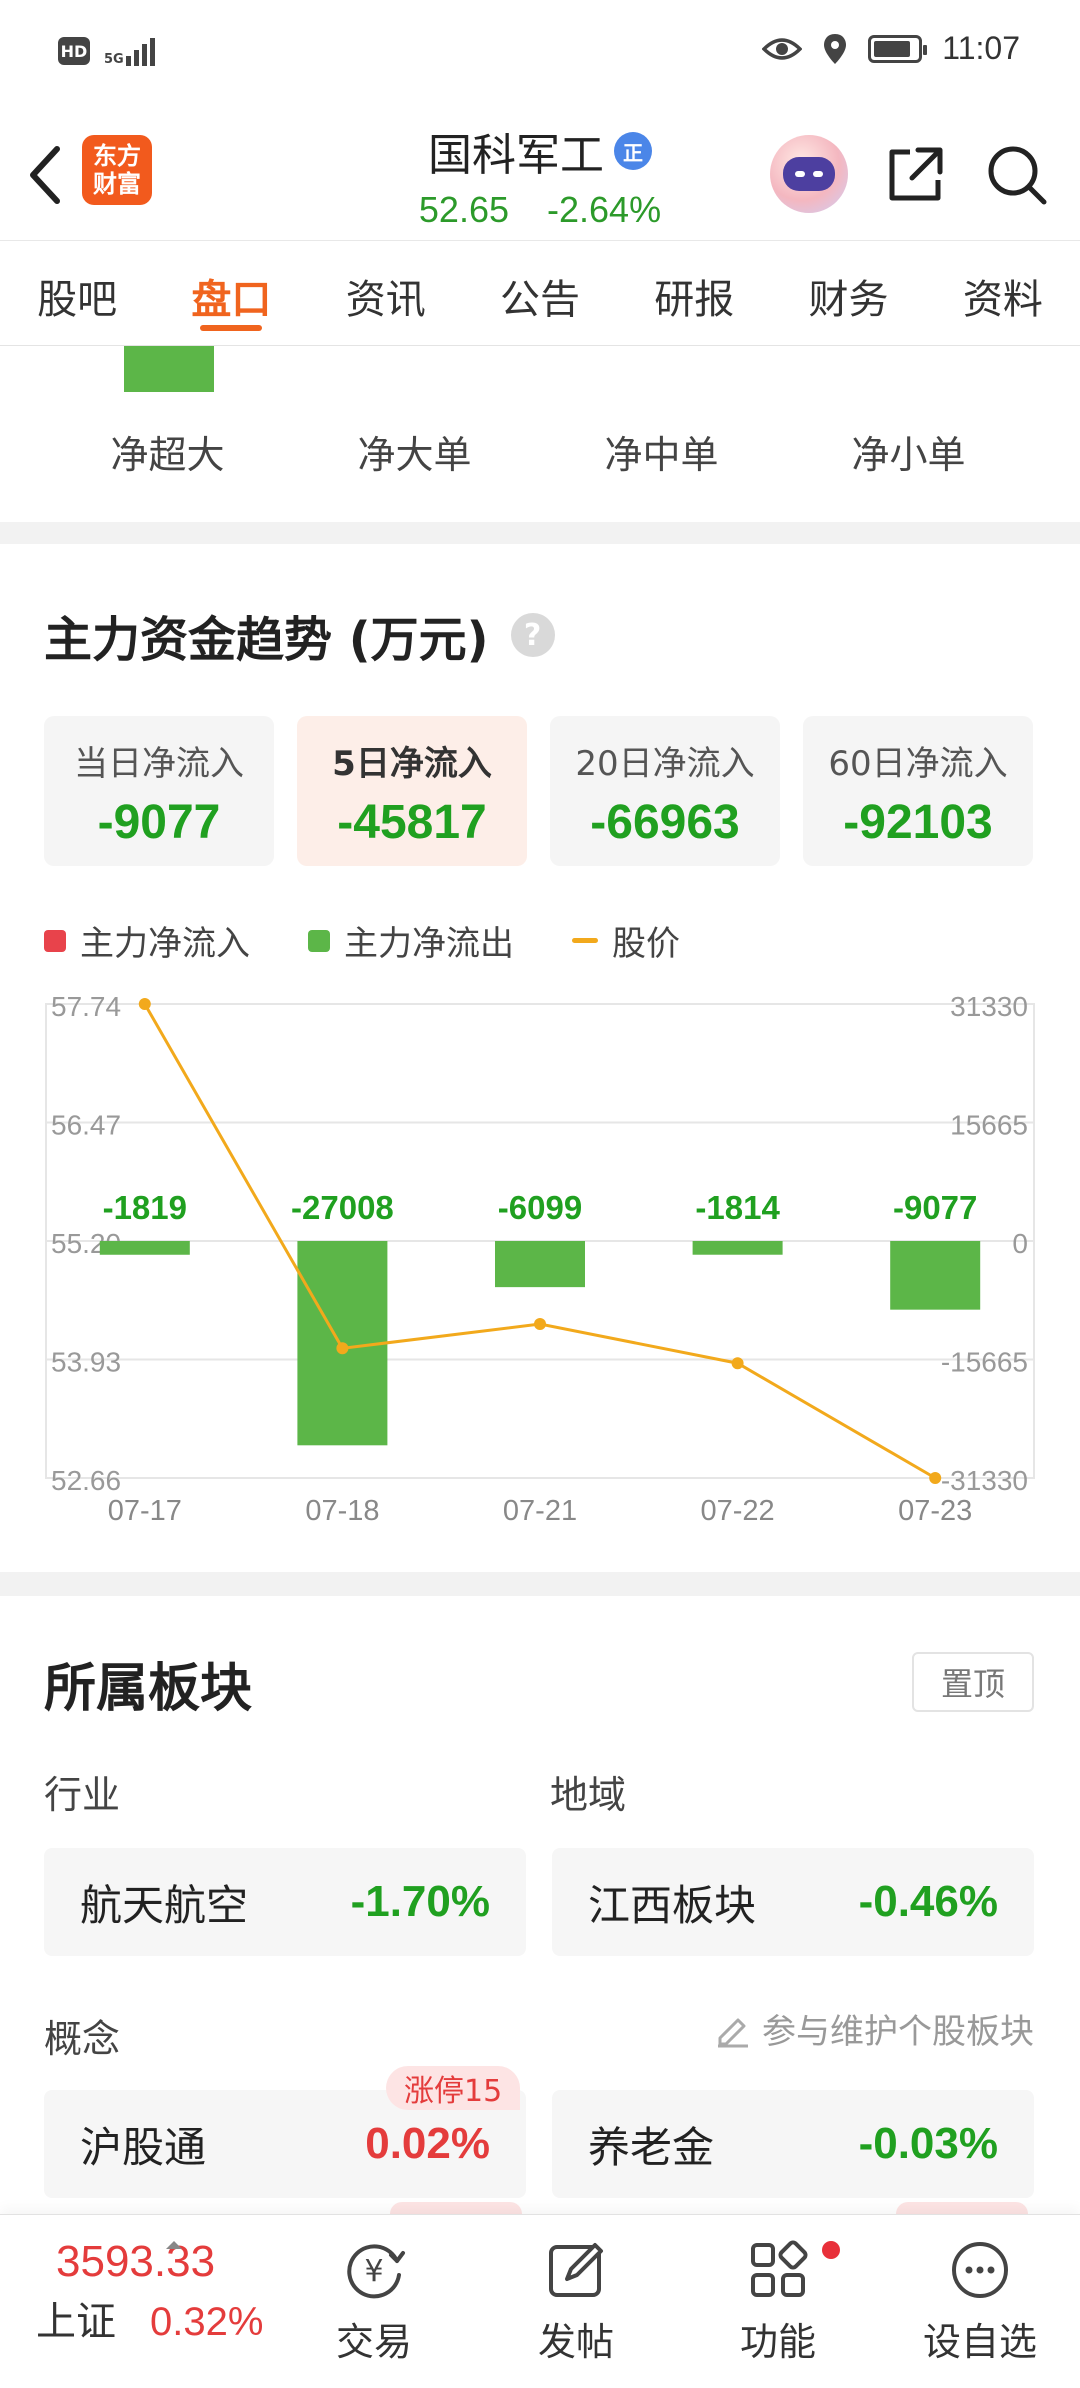 Image resolution: width=1080 pixels, height=2388 pixels. What do you see at coordinates (984, 1480) in the screenshot?
I see `y-right-tick-label: -31330` at bounding box center [984, 1480].